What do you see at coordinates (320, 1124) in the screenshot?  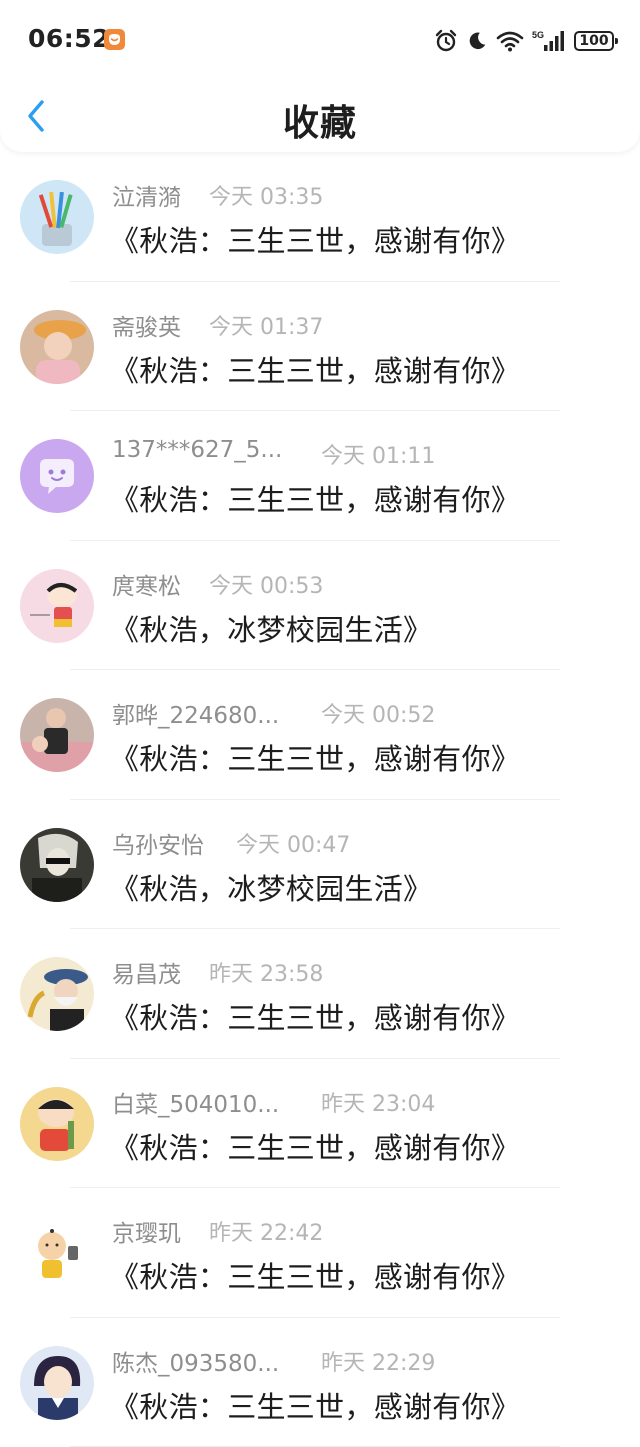 I see `list-item: 白菜_504010... 昨天 23:04 《秋浩：三生三世，感谢有你》` at bounding box center [320, 1124].